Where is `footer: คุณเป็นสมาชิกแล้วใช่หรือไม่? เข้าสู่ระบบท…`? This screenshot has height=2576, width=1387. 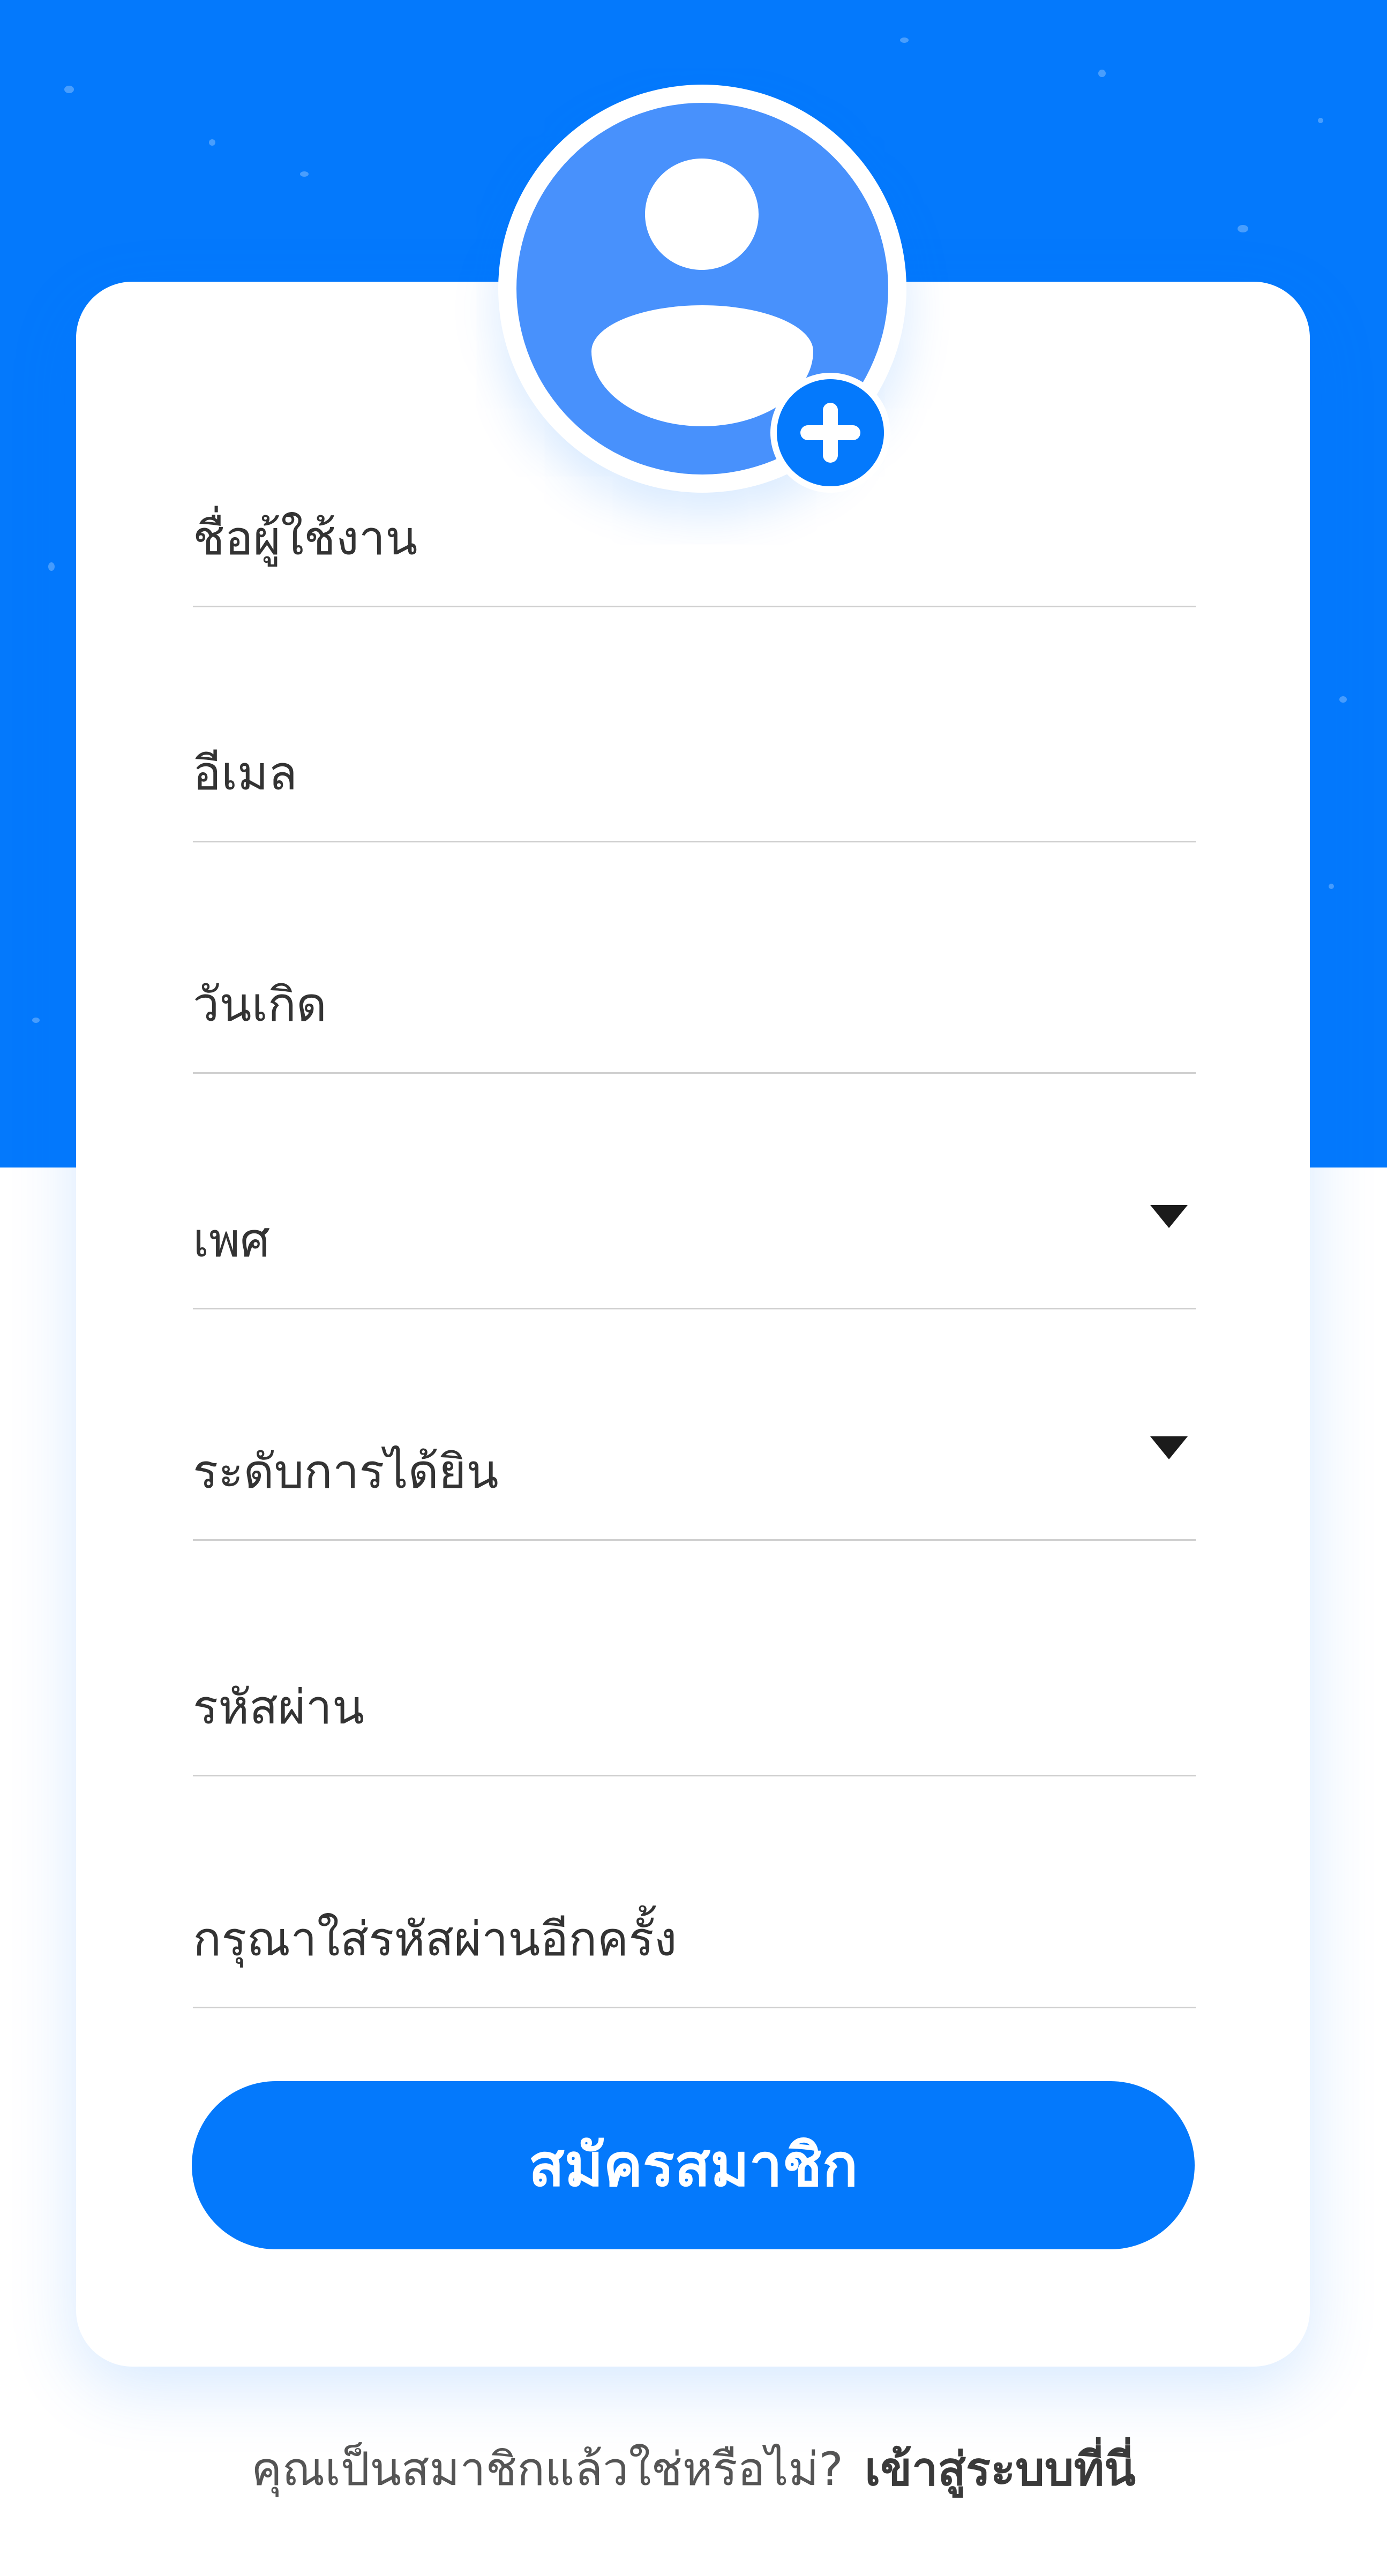 footer: คุณเป็นสมาชิกแล้วใช่หรือไม่? เข้าสู่ระบบท… is located at coordinates (693, 2469).